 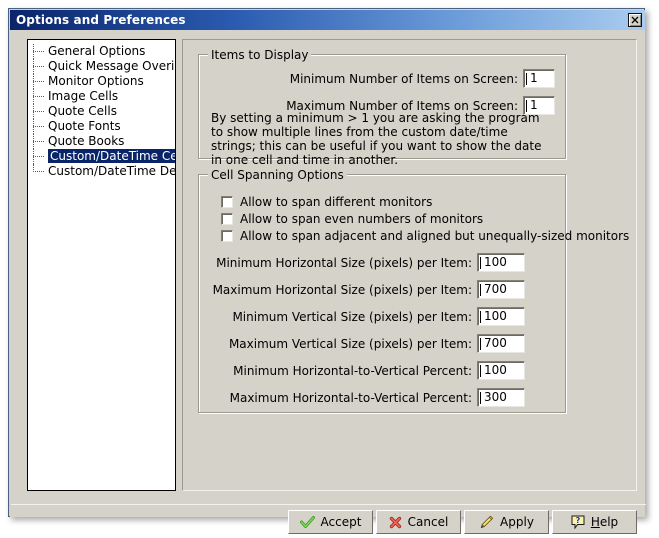 I want to click on min-vertical-size-input: 100, so click(x=501, y=316).